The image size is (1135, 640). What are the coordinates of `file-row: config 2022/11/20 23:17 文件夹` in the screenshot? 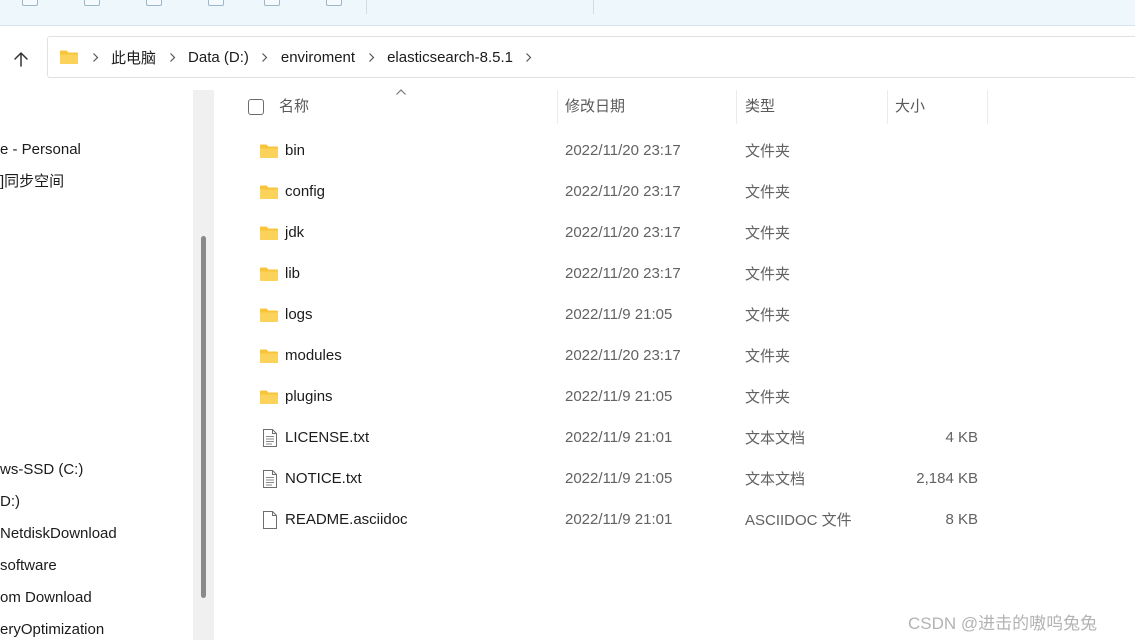 It's located at (675, 191).